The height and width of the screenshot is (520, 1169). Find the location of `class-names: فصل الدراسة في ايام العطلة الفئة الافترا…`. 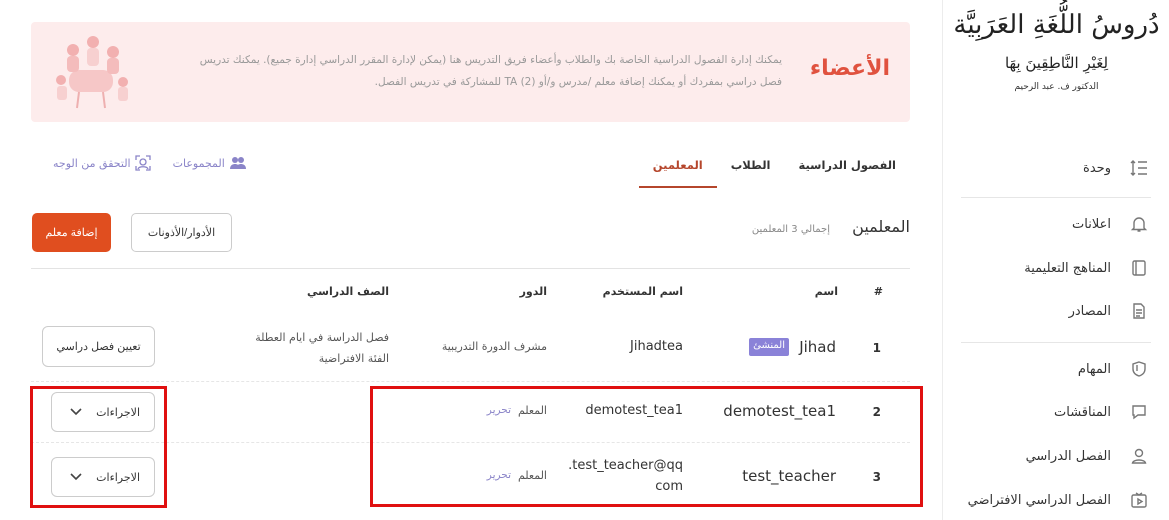

class-names: فصل الدراسة في ايام العطلة الفئة الافترا… is located at coordinates (322, 348).